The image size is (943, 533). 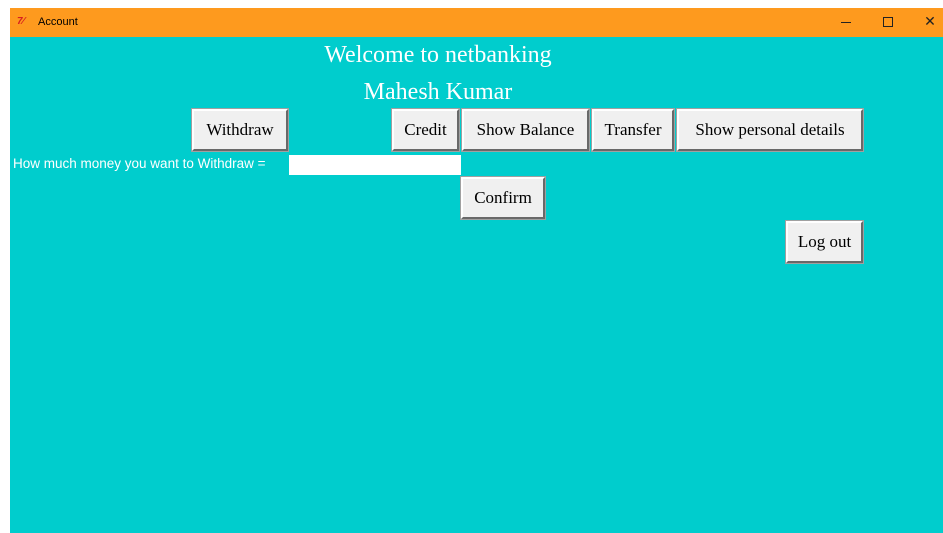 I want to click on withdraw-amount-label: How much money you want to Withdraw =, so click(x=139, y=163).